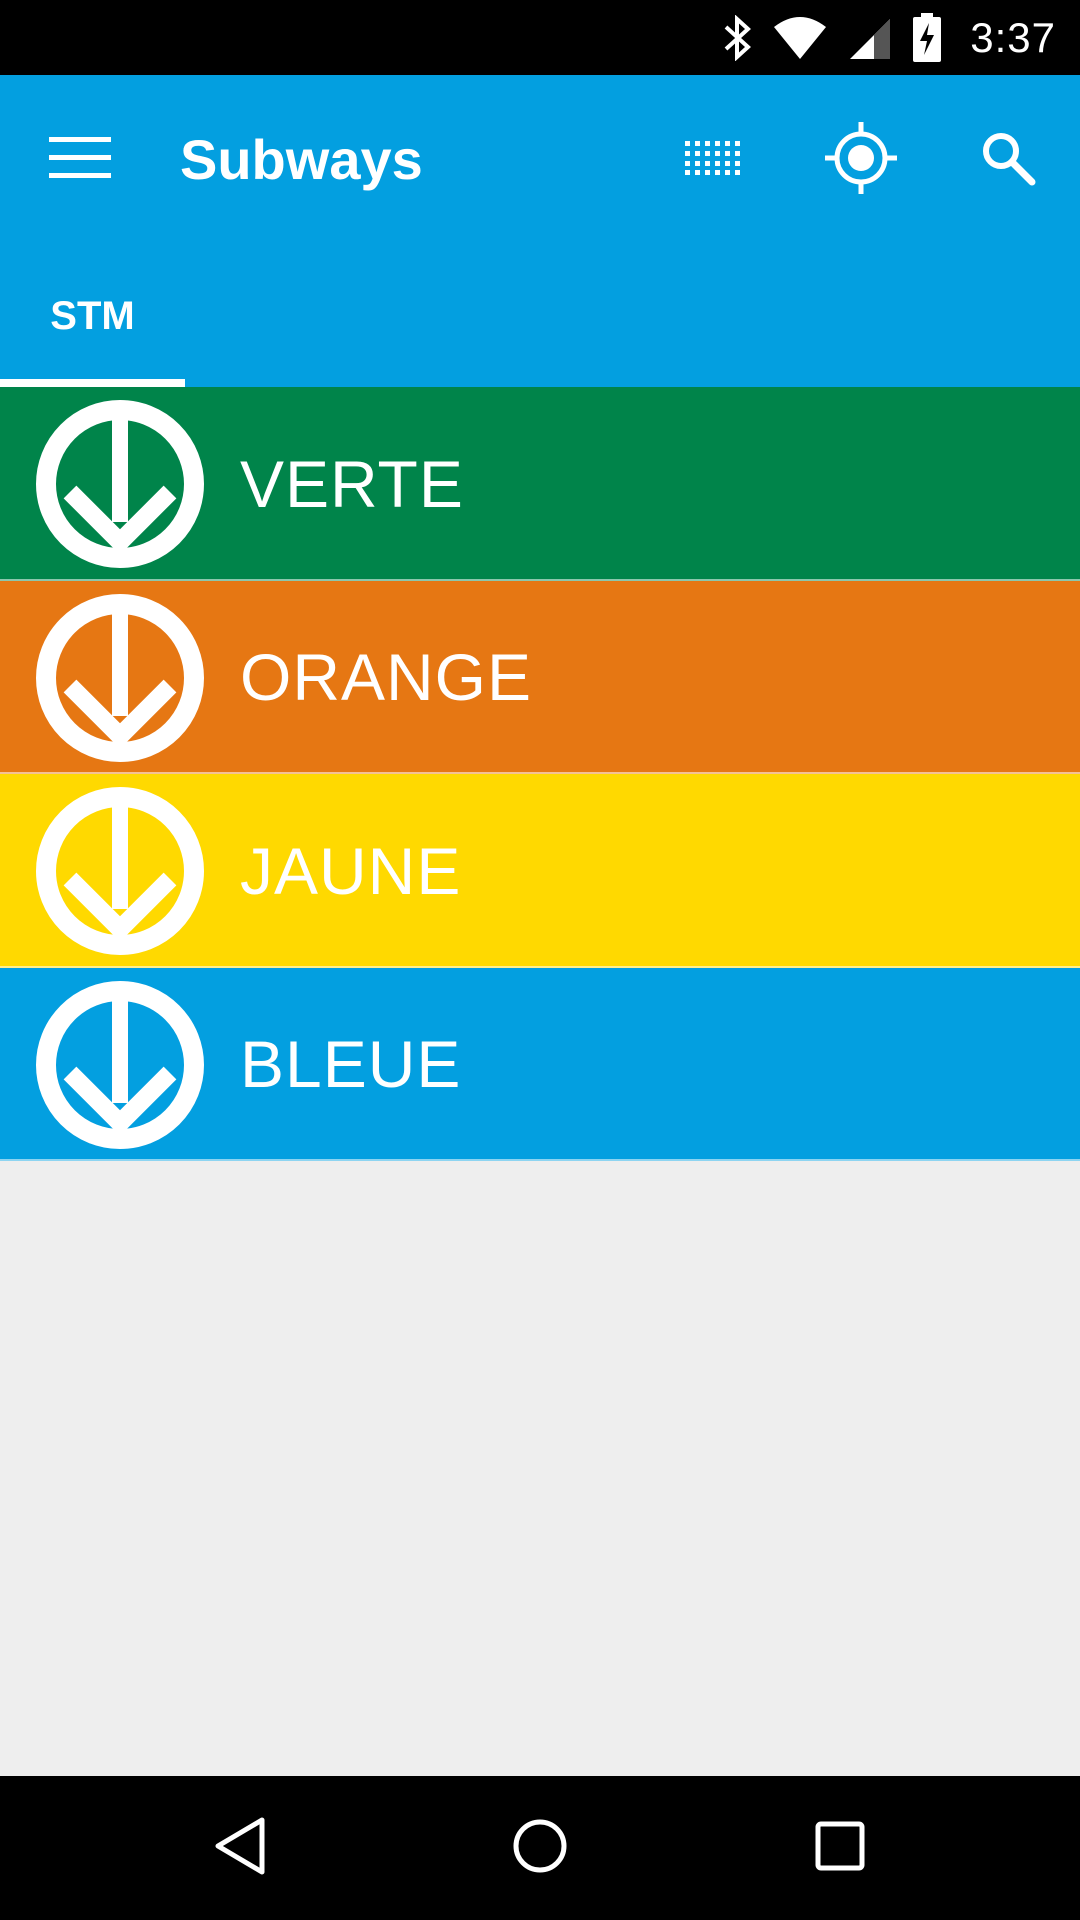  I want to click on hamburger-menu-icon, so click(80, 160).